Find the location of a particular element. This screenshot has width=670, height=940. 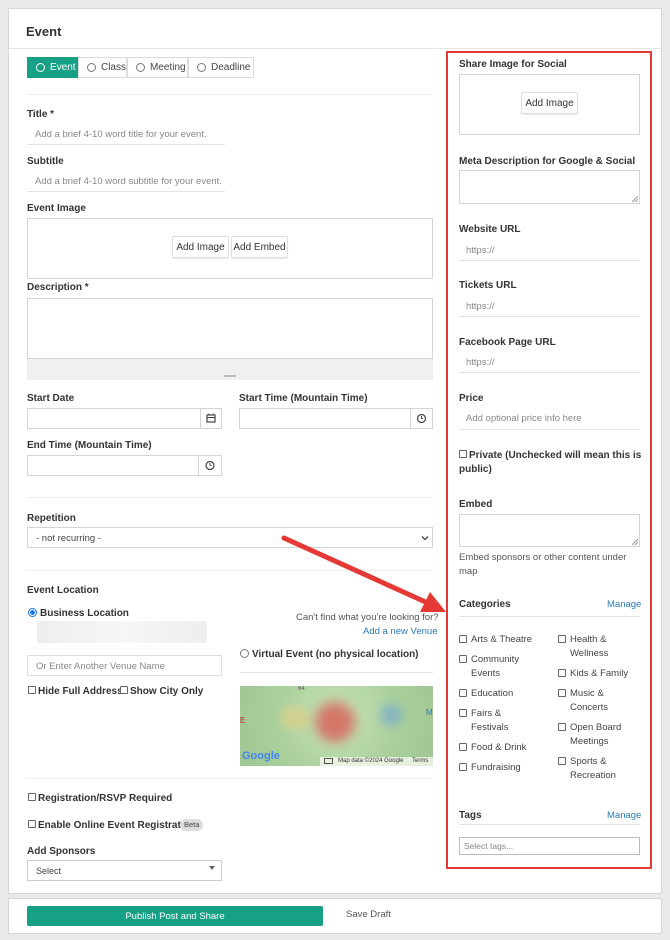

event-image-label: Event Image is located at coordinates (56, 208).